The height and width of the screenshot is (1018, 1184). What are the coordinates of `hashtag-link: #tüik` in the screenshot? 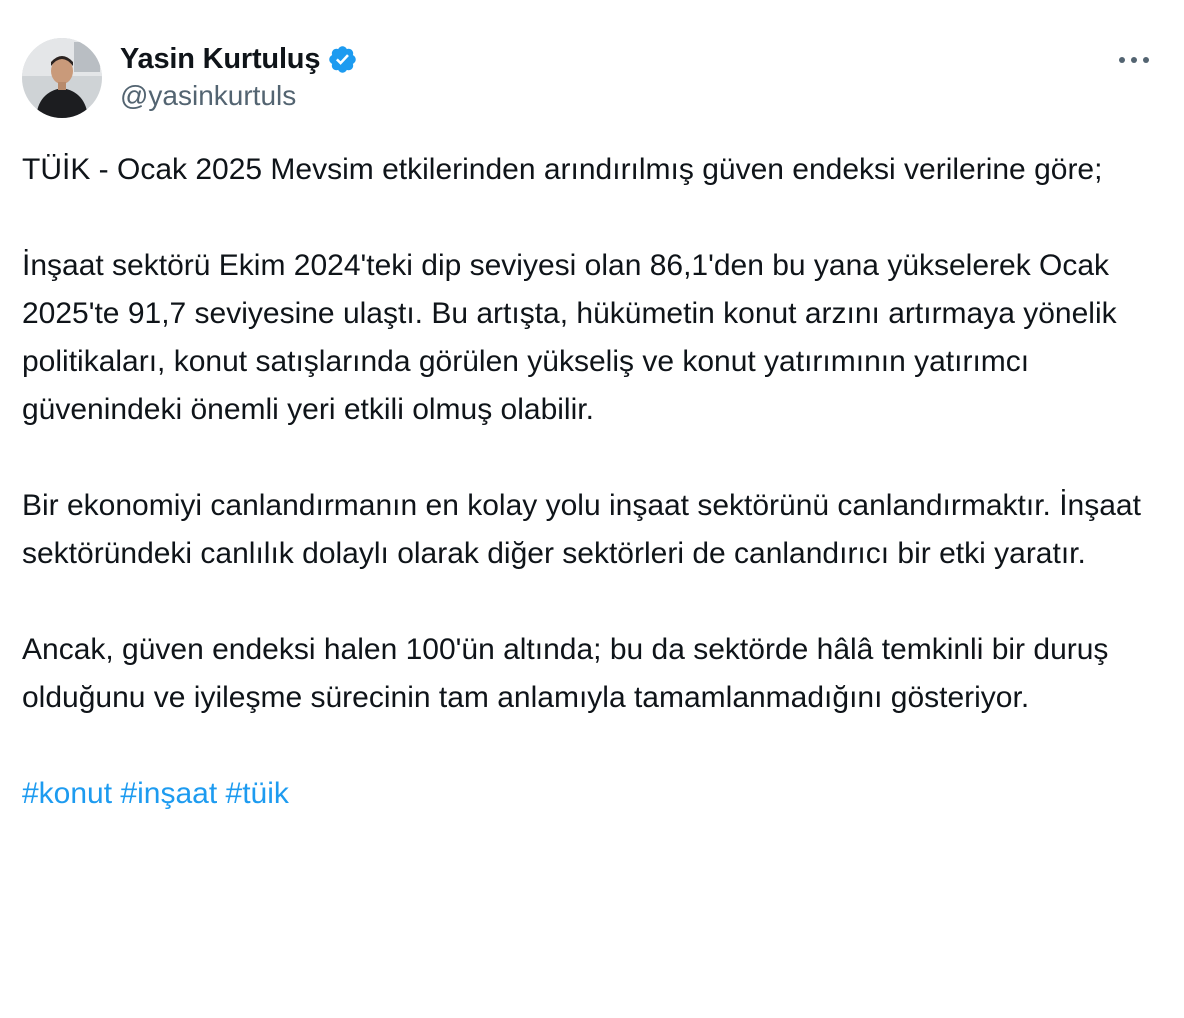 It's located at (257, 793).